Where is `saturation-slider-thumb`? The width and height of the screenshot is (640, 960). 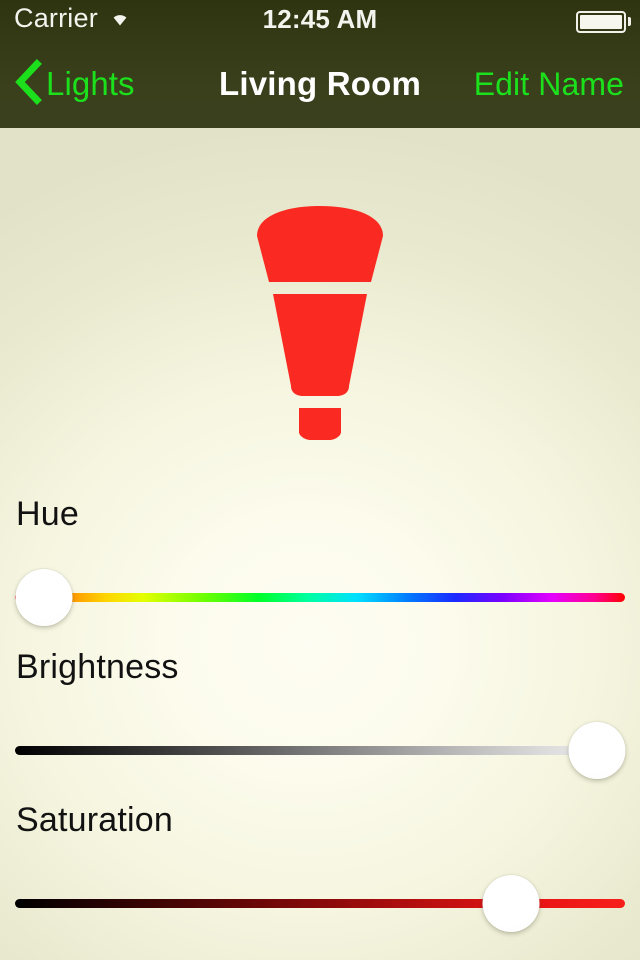 saturation-slider-thumb is located at coordinates (511, 903).